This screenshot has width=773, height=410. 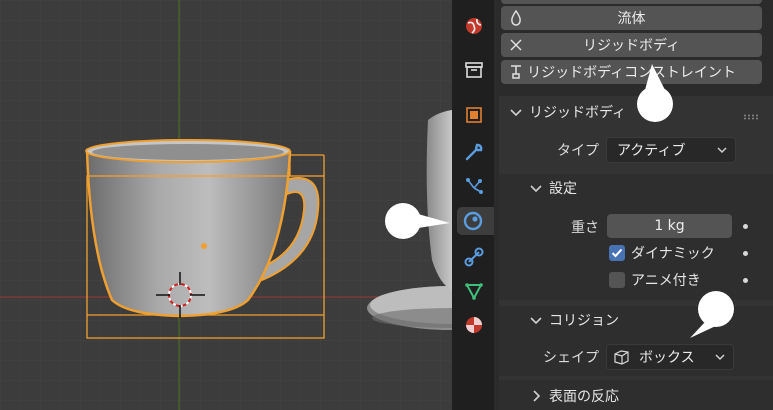 I want to click on surface-response-title: 表面の反応, so click(x=584, y=397).